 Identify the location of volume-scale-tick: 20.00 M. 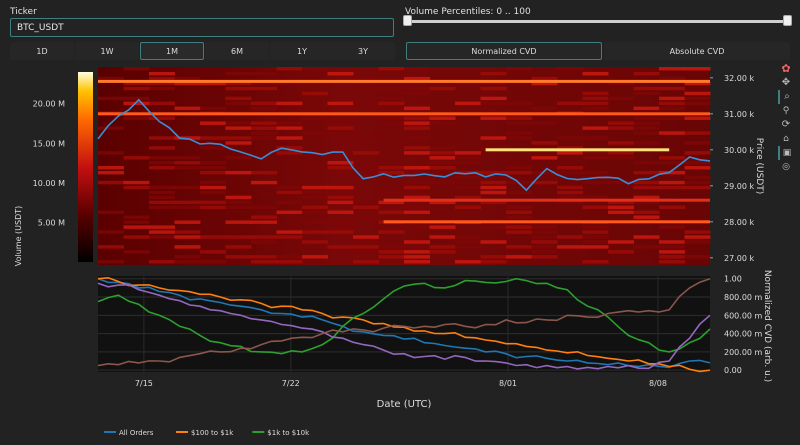
(49, 104).